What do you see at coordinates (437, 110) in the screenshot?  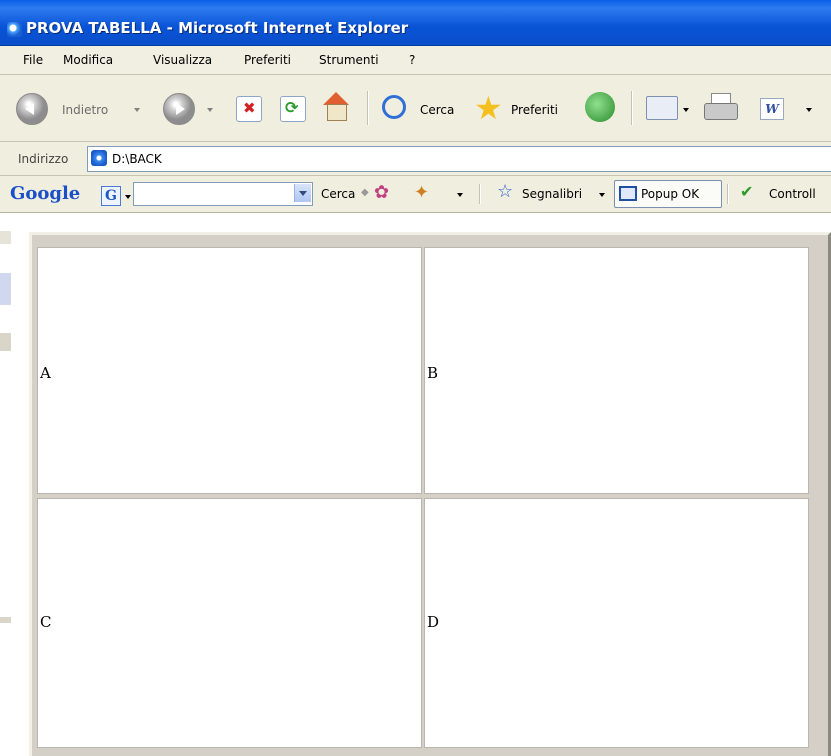 I see `search-button: Cerca` at bounding box center [437, 110].